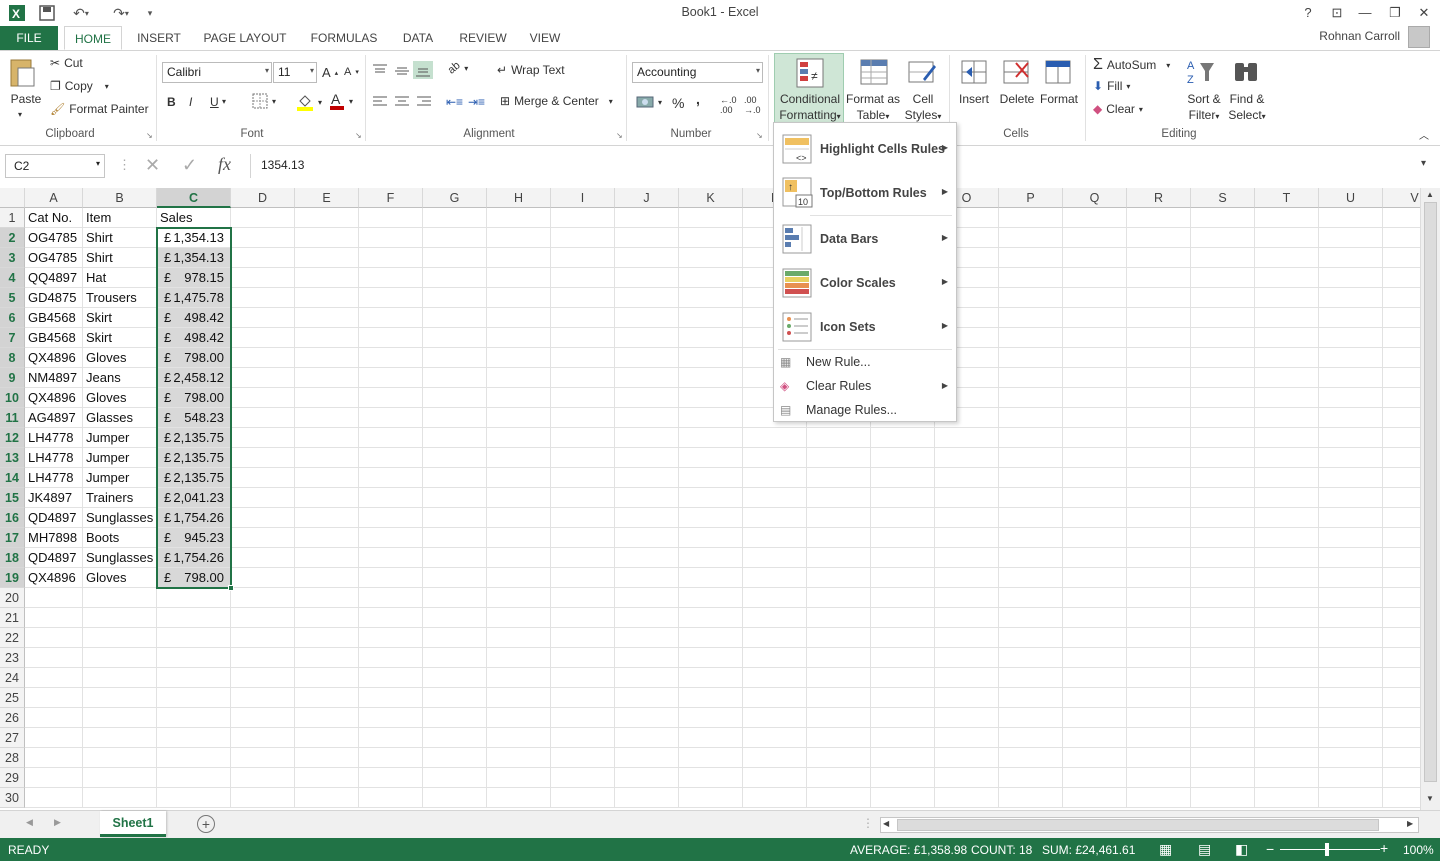 This screenshot has height=861, width=1440. I want to click on row-header: 6, so click(12, 318).